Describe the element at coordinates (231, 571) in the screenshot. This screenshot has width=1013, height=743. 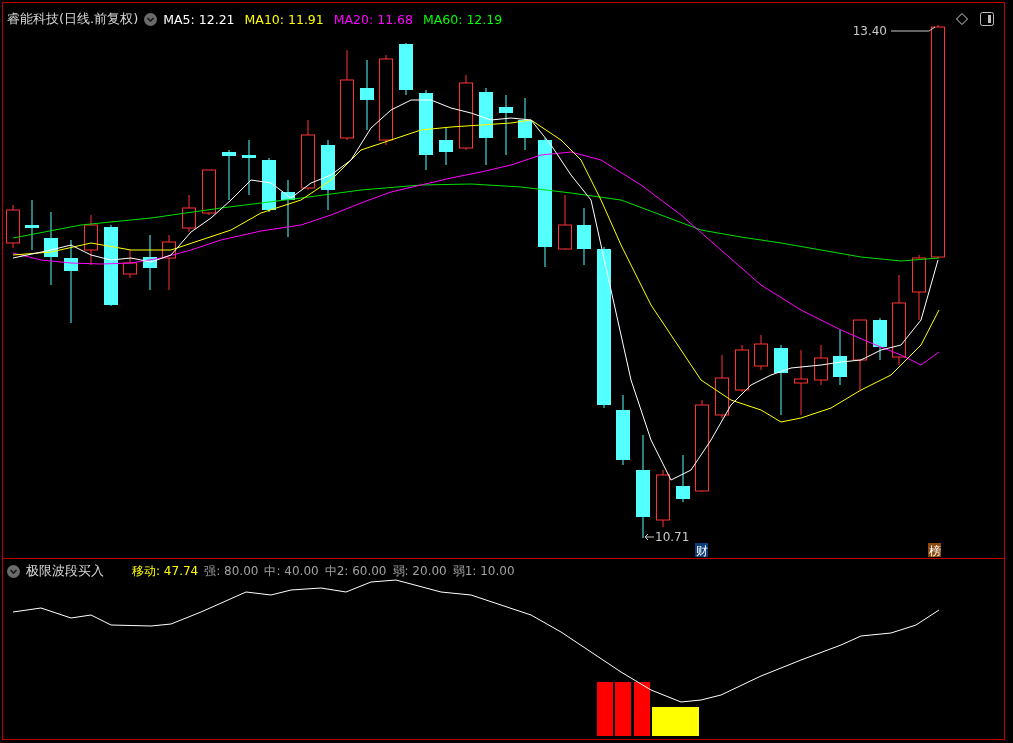
I see `indicator-reading: 强: 80.00` at that location.